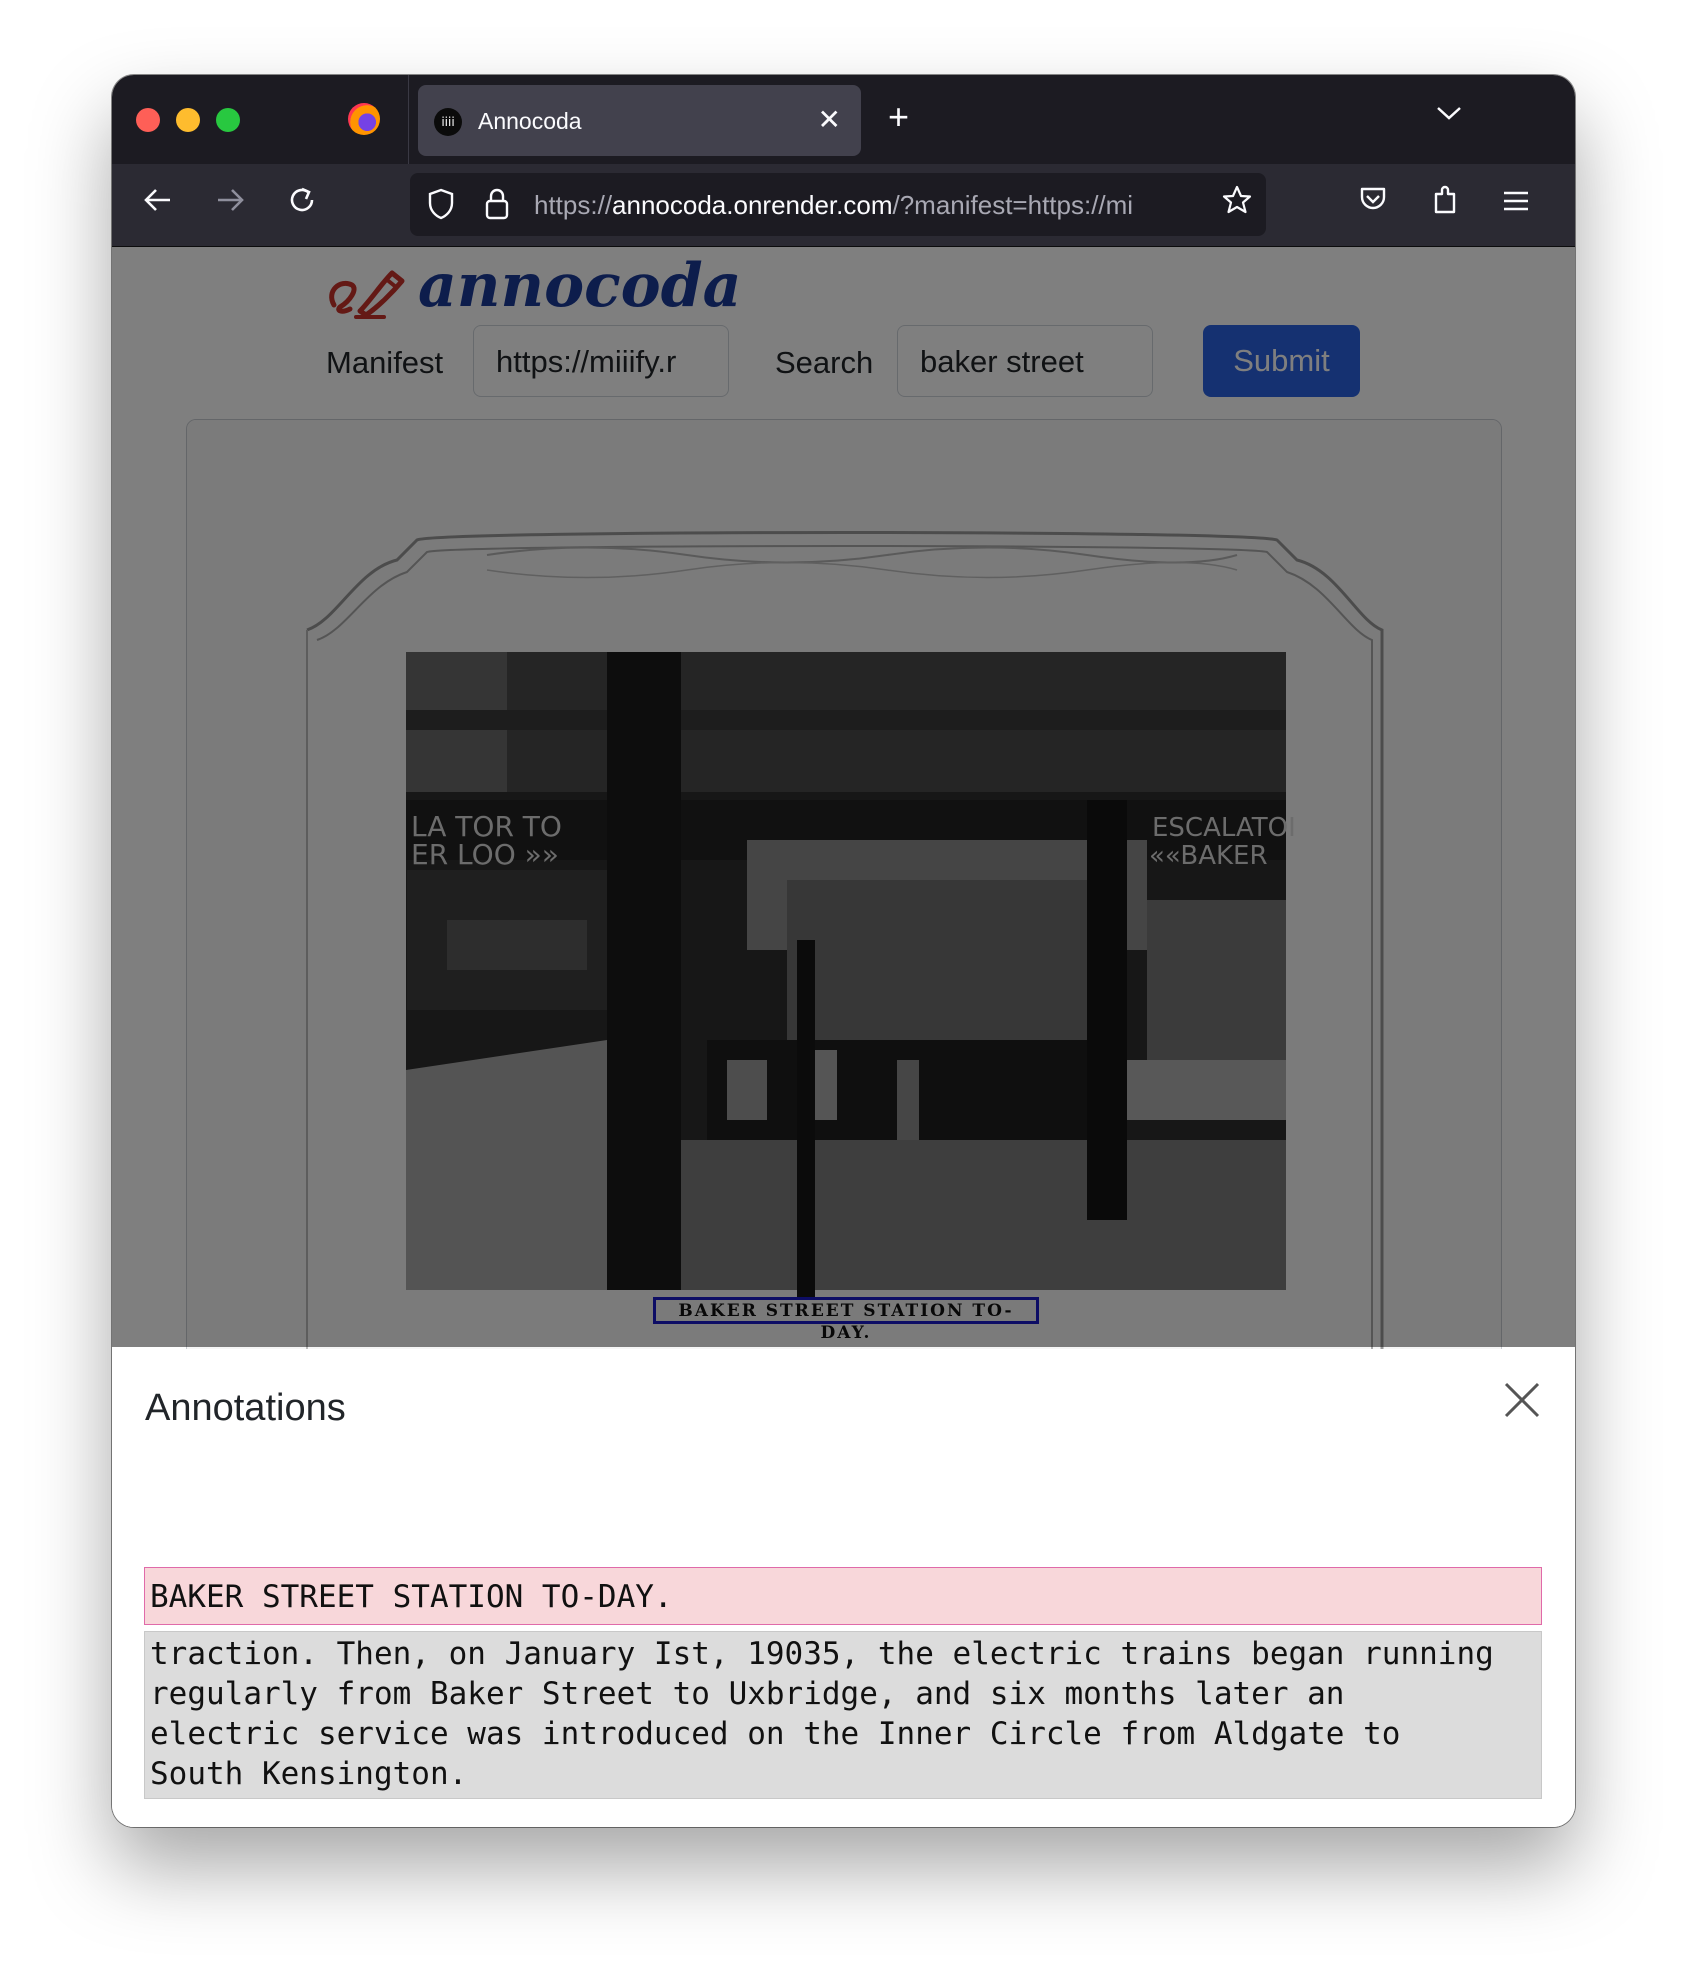 The height and width of the screenshot is (1974, 1686). I want to click on firefox-view-icon, so click(364, 119).